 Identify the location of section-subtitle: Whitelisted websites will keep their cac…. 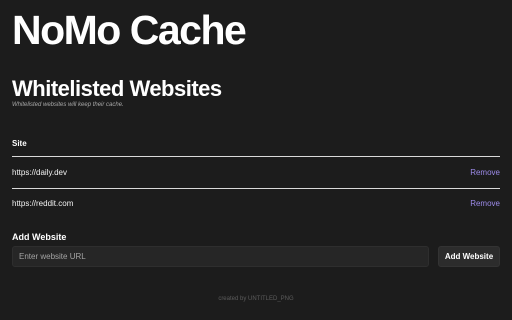
(68, 105).